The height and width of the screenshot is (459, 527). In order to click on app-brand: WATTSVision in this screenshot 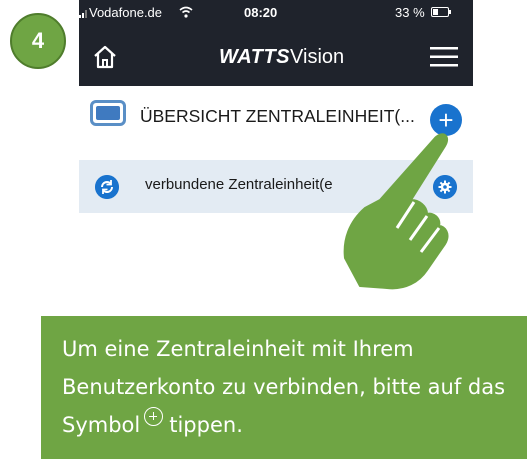, I will do `click(281, 57)`.